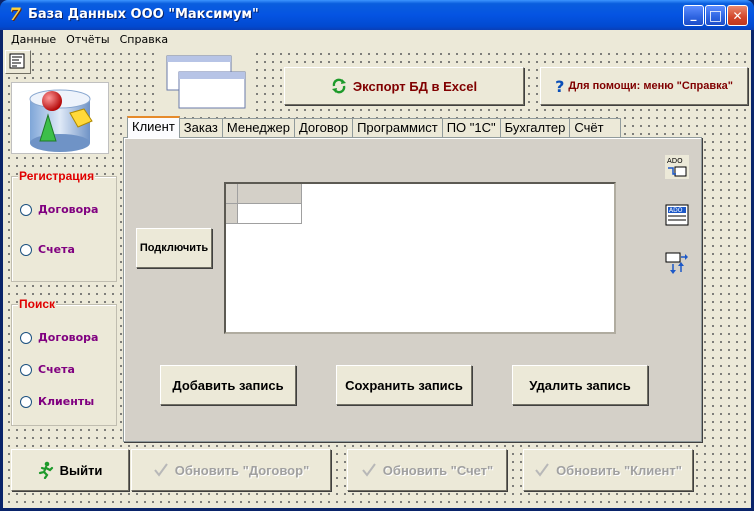 The height and width of the screenshot is (511, 754). Describe the element at coordinates (60, 118) in the screenshot. I see `database-logo-icon` at that location.